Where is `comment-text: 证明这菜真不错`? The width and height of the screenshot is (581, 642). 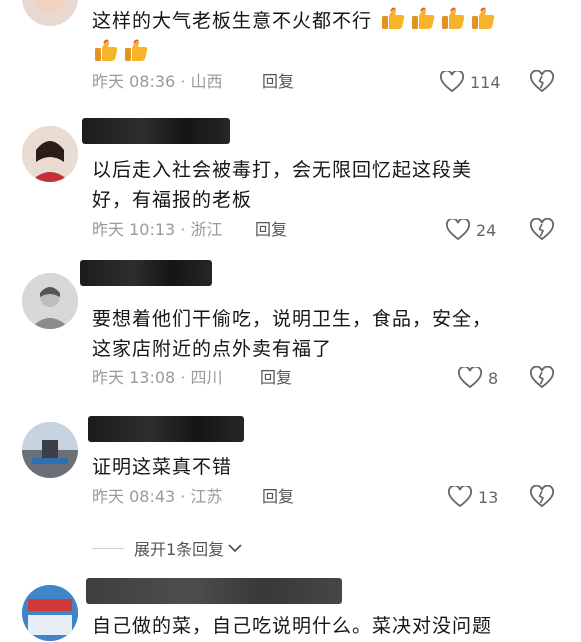 comment-text: 证明这菜真不错 is located at coordinates (162, 467).